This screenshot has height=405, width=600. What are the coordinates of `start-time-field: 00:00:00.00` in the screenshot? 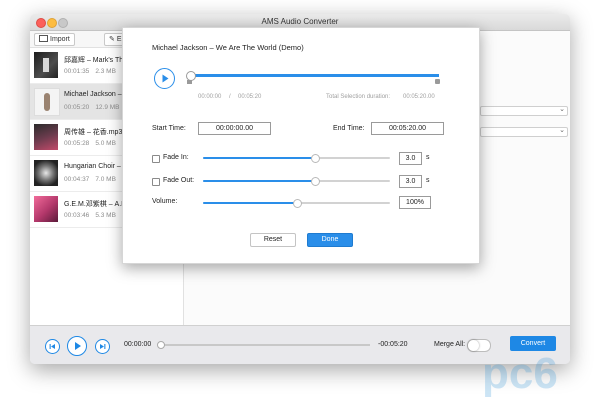 It's located at (234, 128).